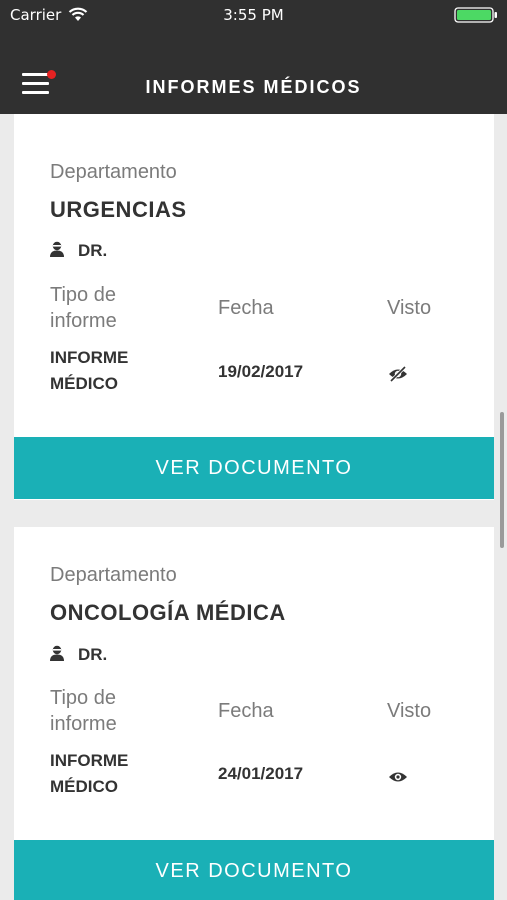 The image size is (507, 900). What do you see at coordinates (398, 777) in the screenshot?
I see `eye-icon` at bounding box center [398, 777].